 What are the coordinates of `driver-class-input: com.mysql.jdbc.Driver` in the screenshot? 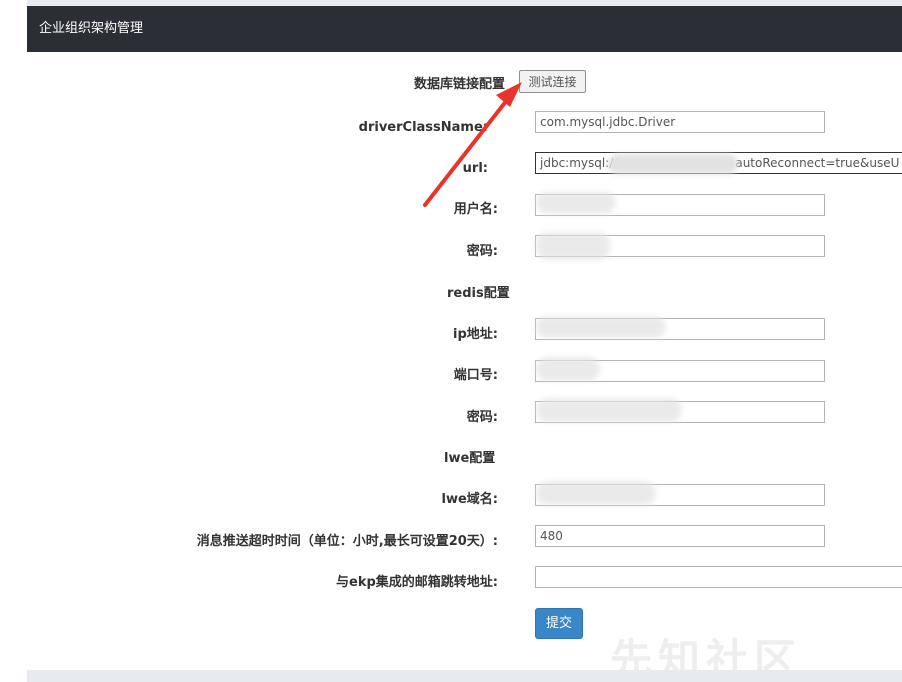 It's located at (680, 122).